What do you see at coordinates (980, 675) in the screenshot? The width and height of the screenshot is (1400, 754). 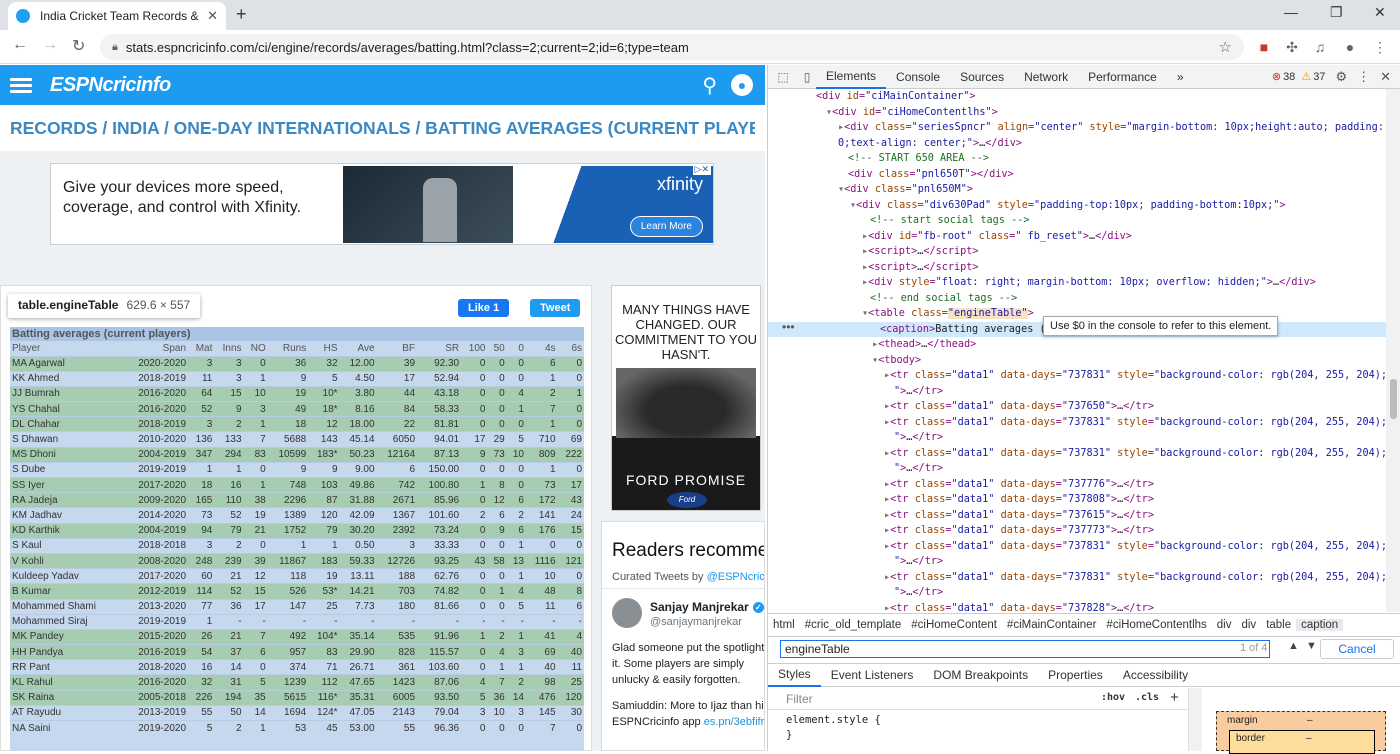 I see `tab-dom-breakpoints: DOM Breakpoints` at bounding box center [980, 675].